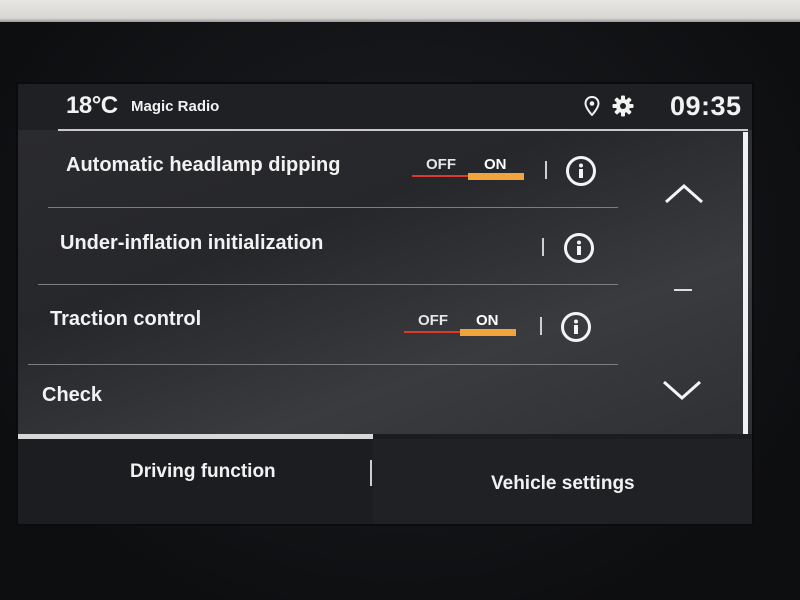 This screenshot has height=600, width=800. What do you see at coordinates (592, 106) in the screenshot?
I see `location-icon` at bounding box center [592, 106].